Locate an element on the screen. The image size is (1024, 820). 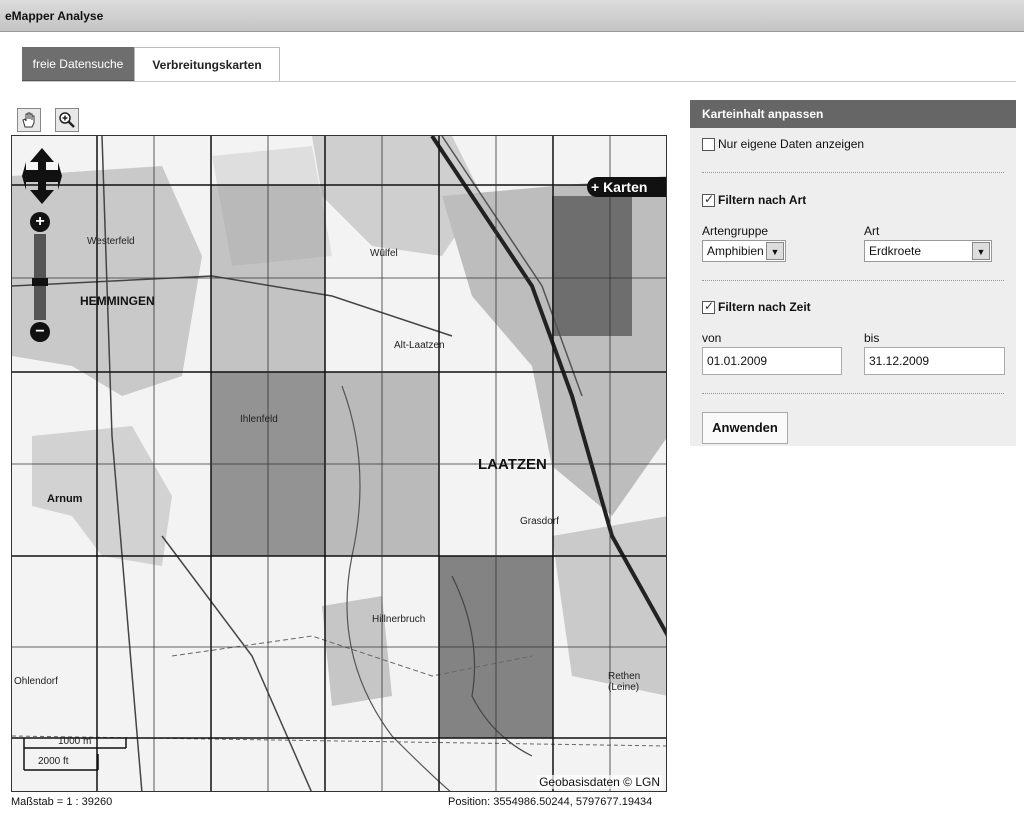
artengruppe-label: Artengruppe is located at coordinates (735, 231).